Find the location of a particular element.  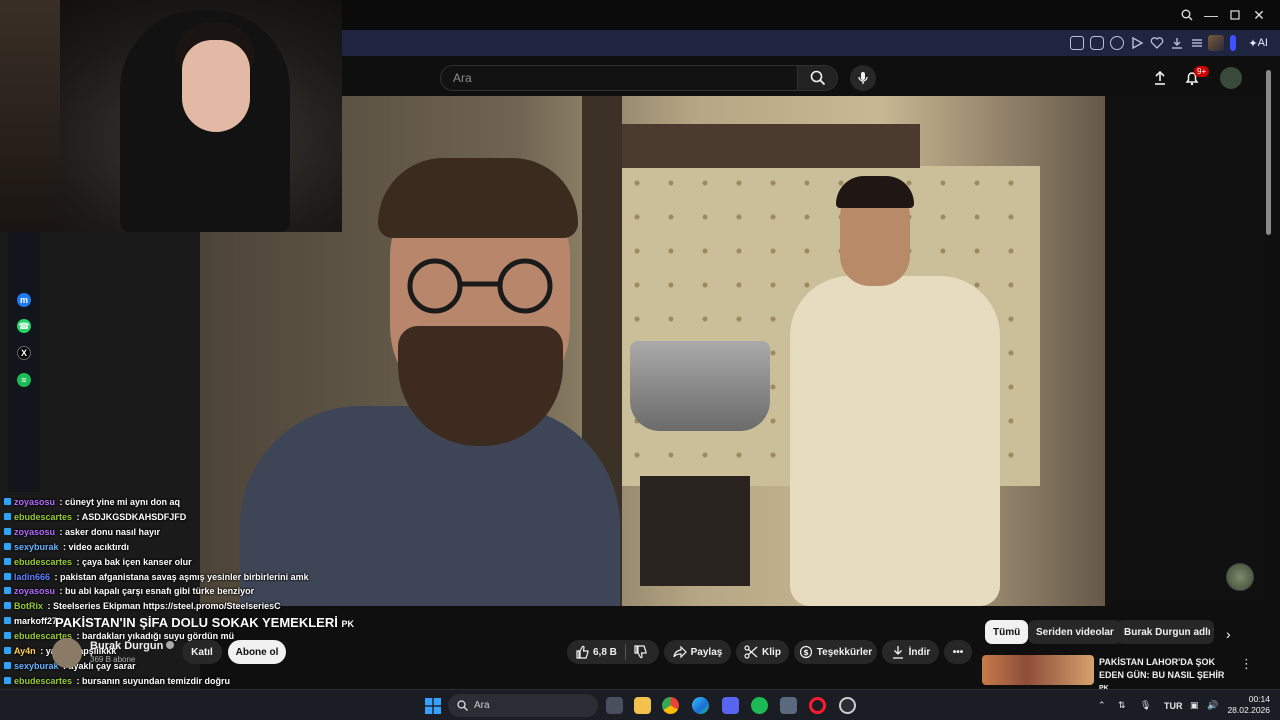

microphone-icon is located at coordinates (863, 78).